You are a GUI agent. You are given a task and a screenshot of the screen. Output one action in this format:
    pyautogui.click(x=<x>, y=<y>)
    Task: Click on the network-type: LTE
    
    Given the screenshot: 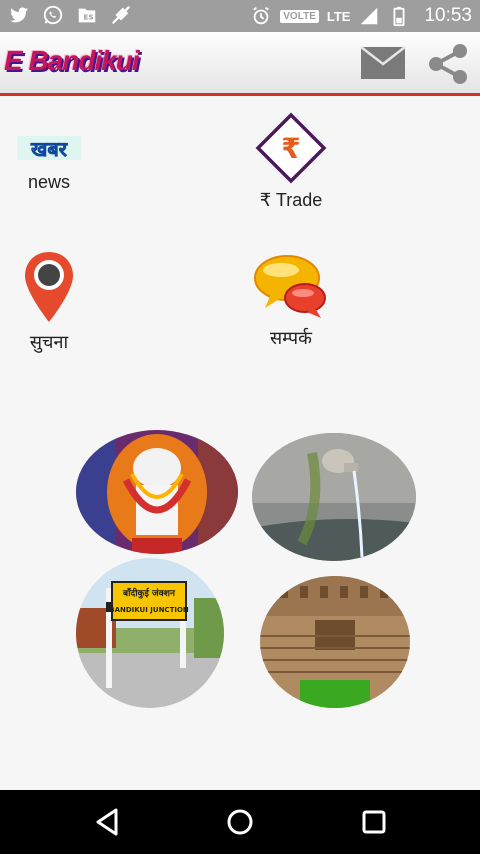 What is the action you would take?
    pyautogui.click(x=338, y=16)
    